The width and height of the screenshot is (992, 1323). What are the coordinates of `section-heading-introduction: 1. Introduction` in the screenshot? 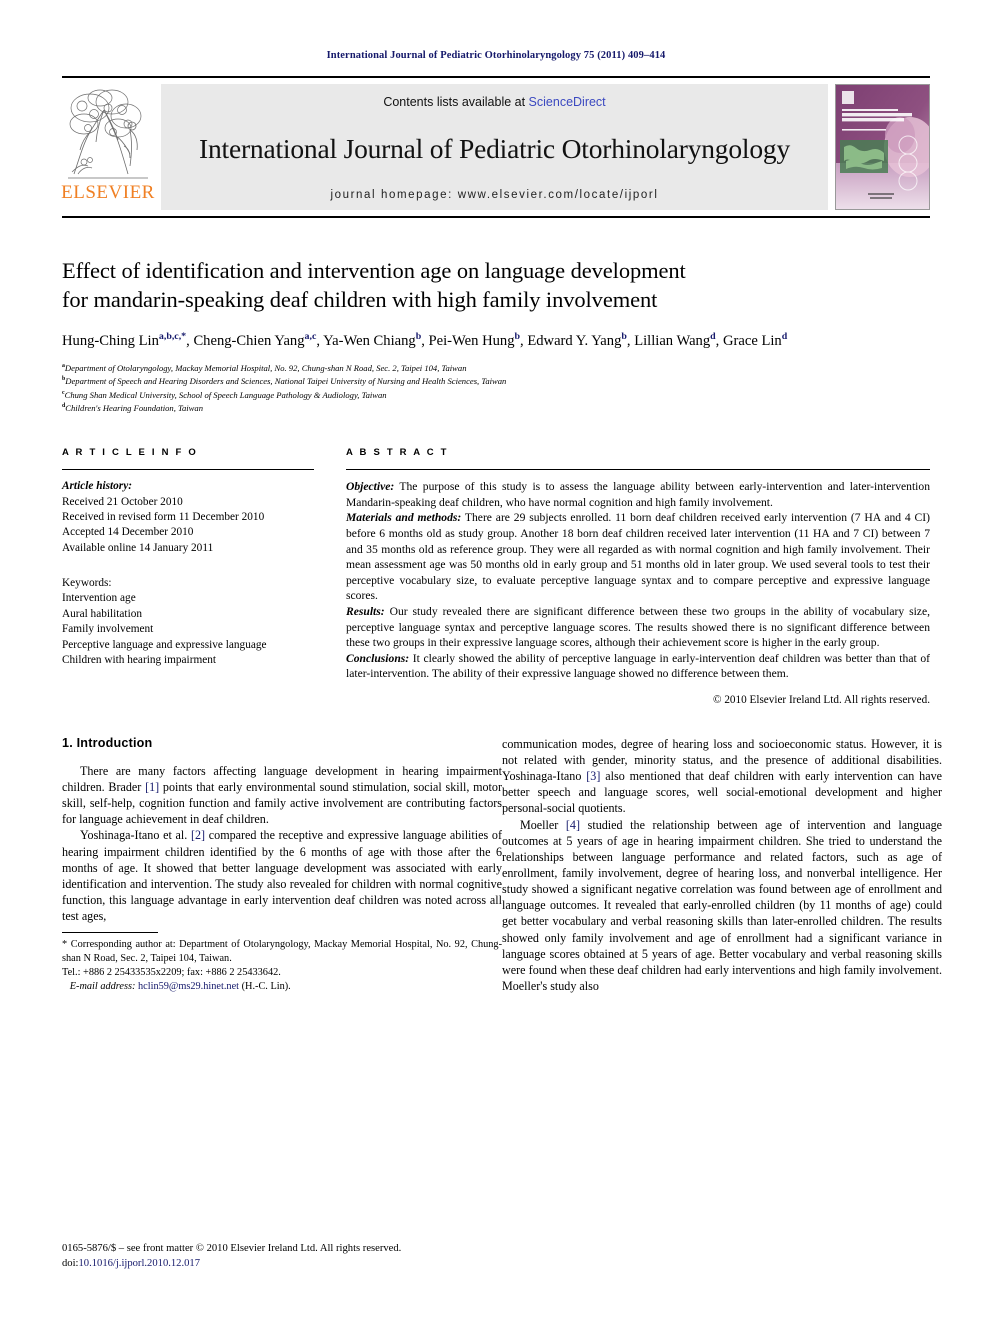 It's located at (107, 742).